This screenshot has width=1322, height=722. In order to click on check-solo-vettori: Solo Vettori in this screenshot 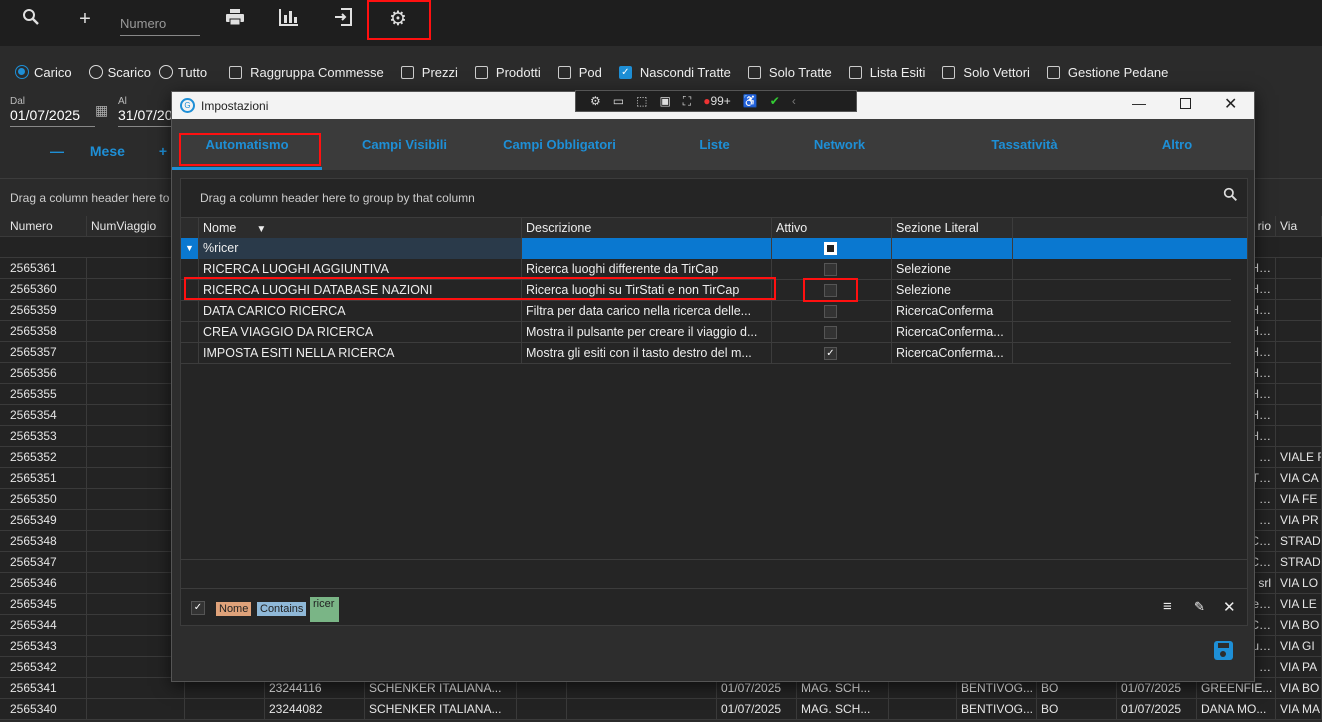, I will do `click(986, 72)`.